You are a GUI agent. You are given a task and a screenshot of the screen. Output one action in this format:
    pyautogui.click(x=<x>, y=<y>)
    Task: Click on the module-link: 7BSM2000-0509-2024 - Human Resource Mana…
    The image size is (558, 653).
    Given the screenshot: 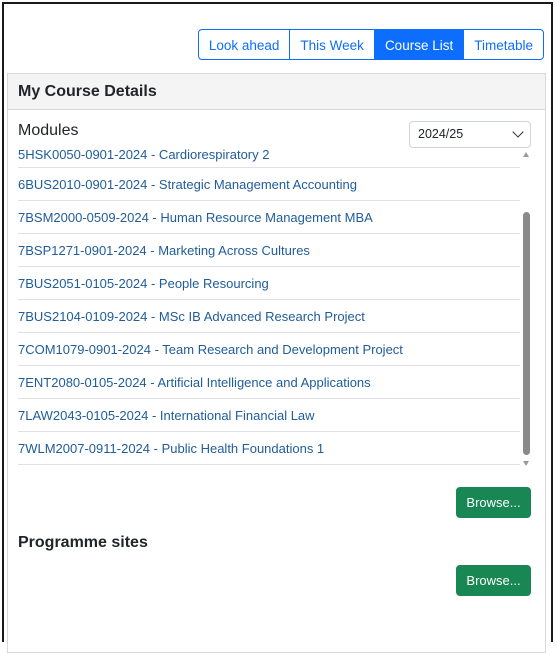 What is the action you would take?
    pyautogui.click(x=269, y=217)
    